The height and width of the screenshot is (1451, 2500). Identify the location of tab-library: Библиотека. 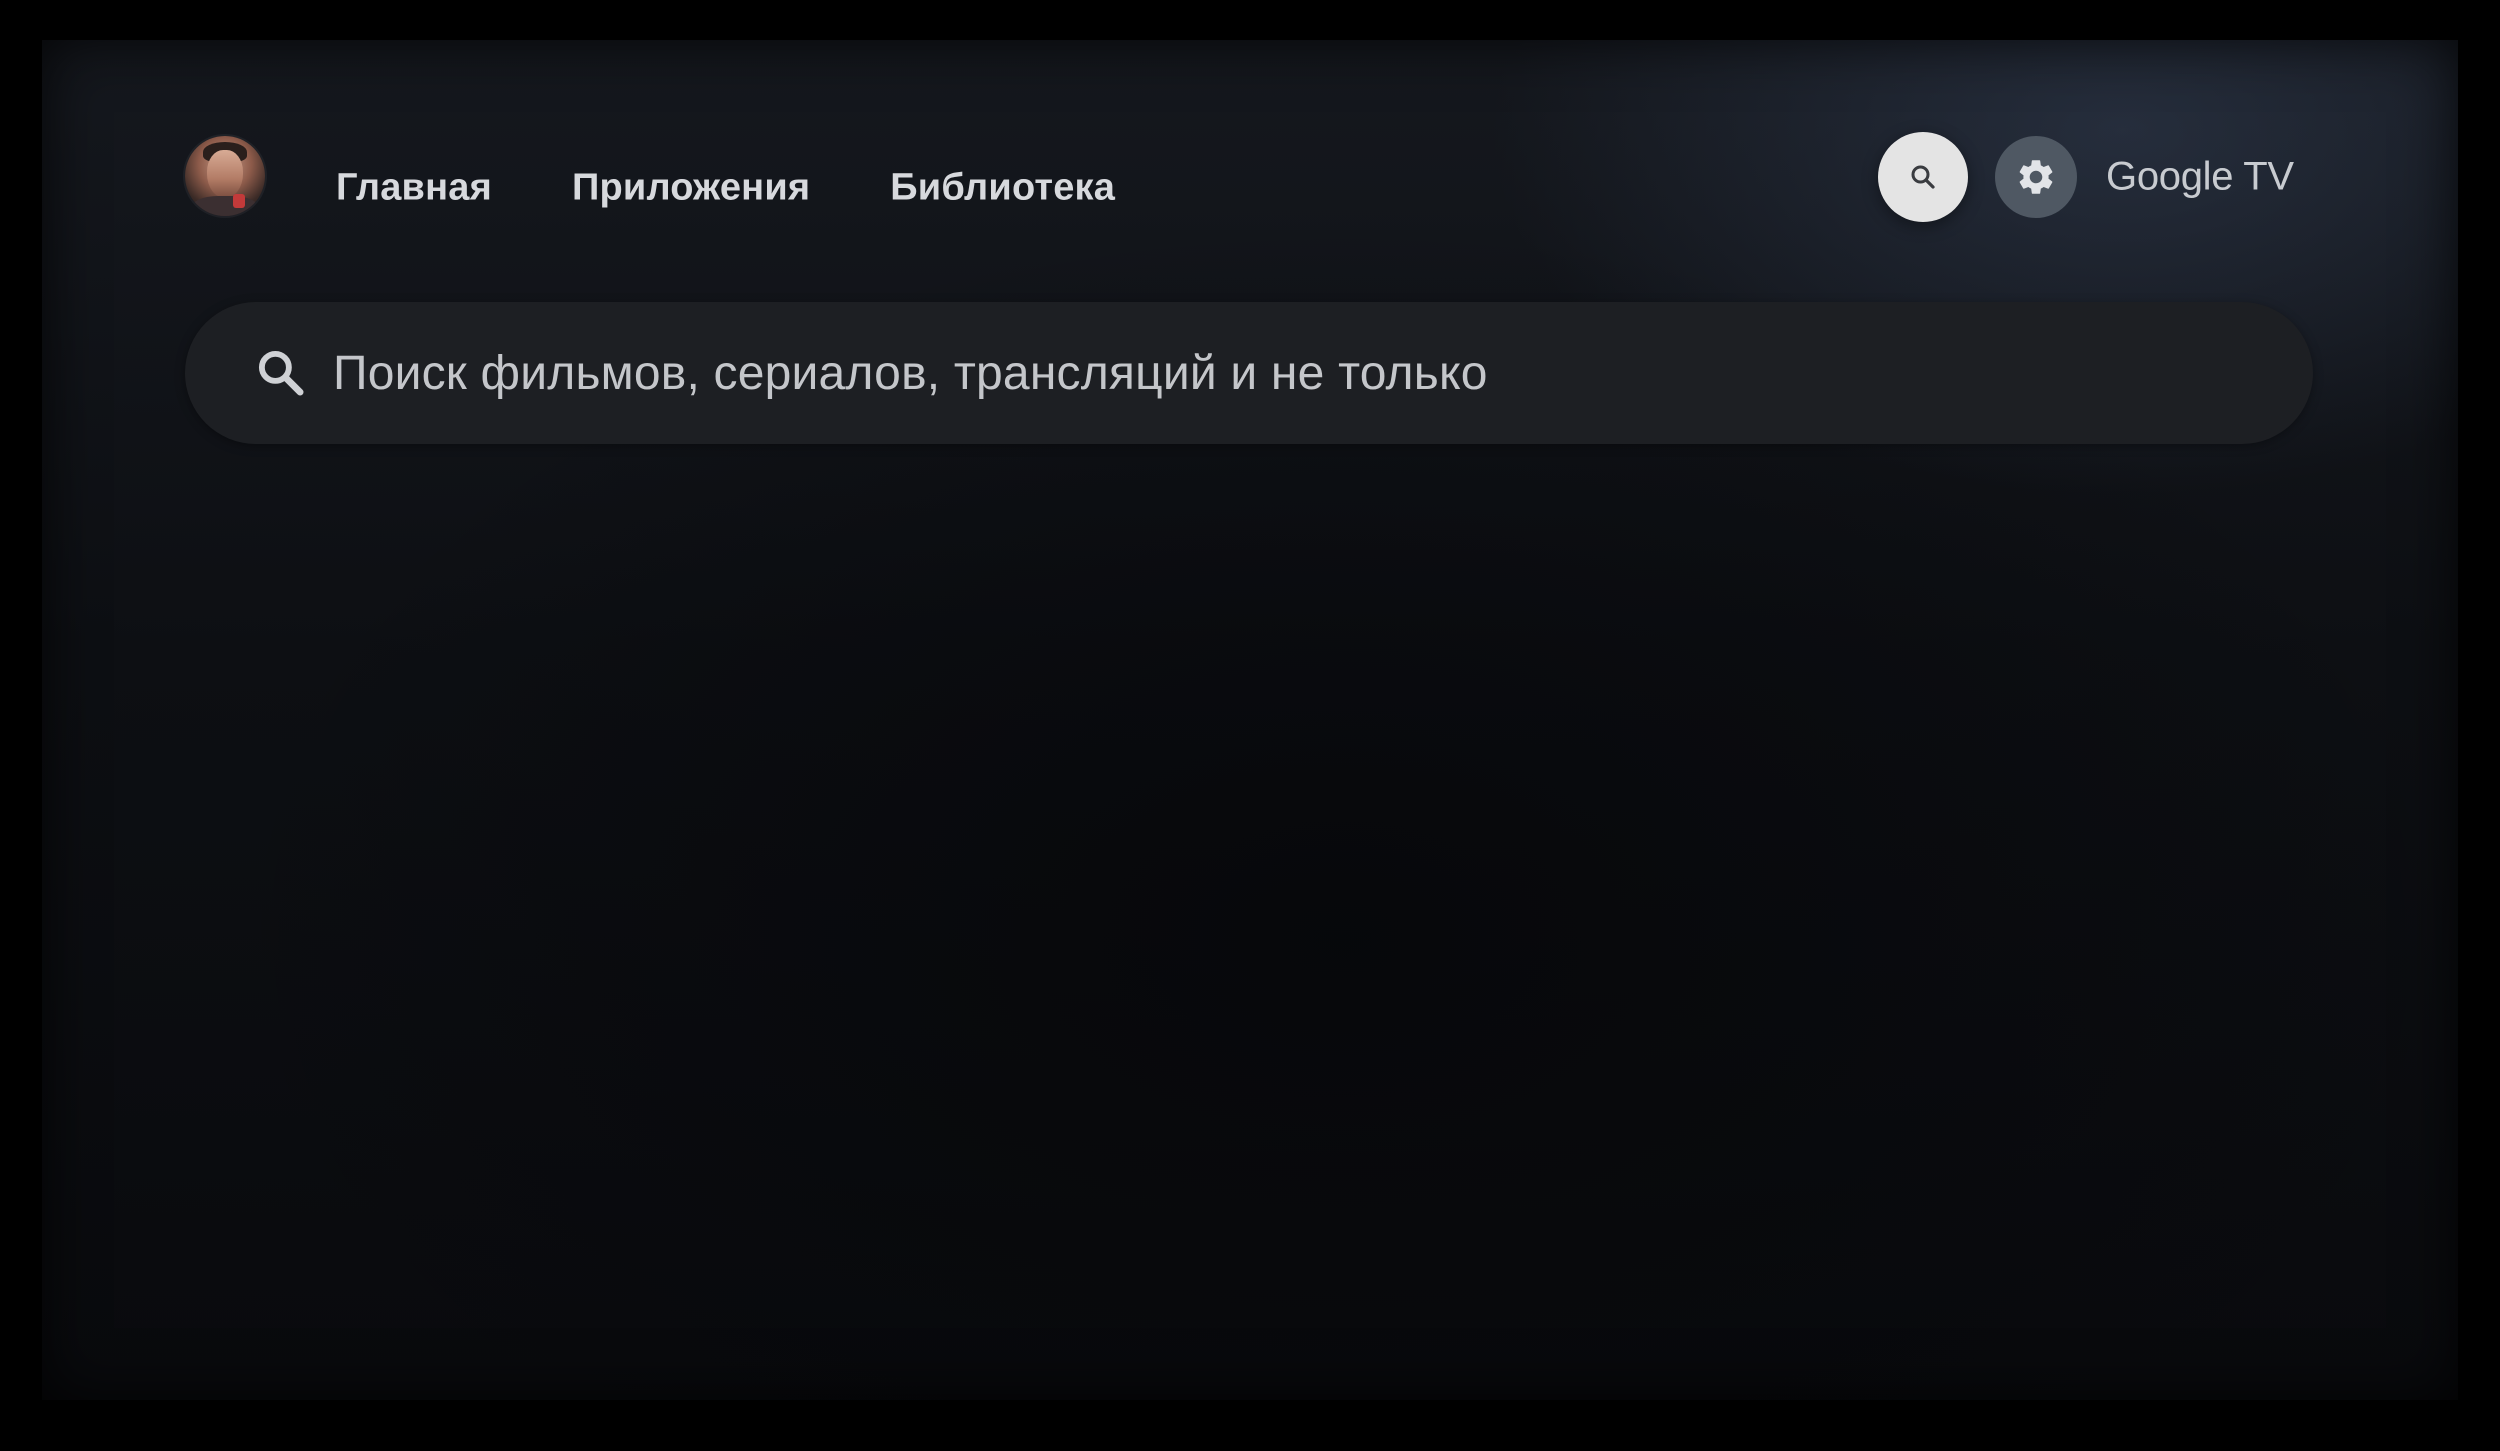
(1002, 188).